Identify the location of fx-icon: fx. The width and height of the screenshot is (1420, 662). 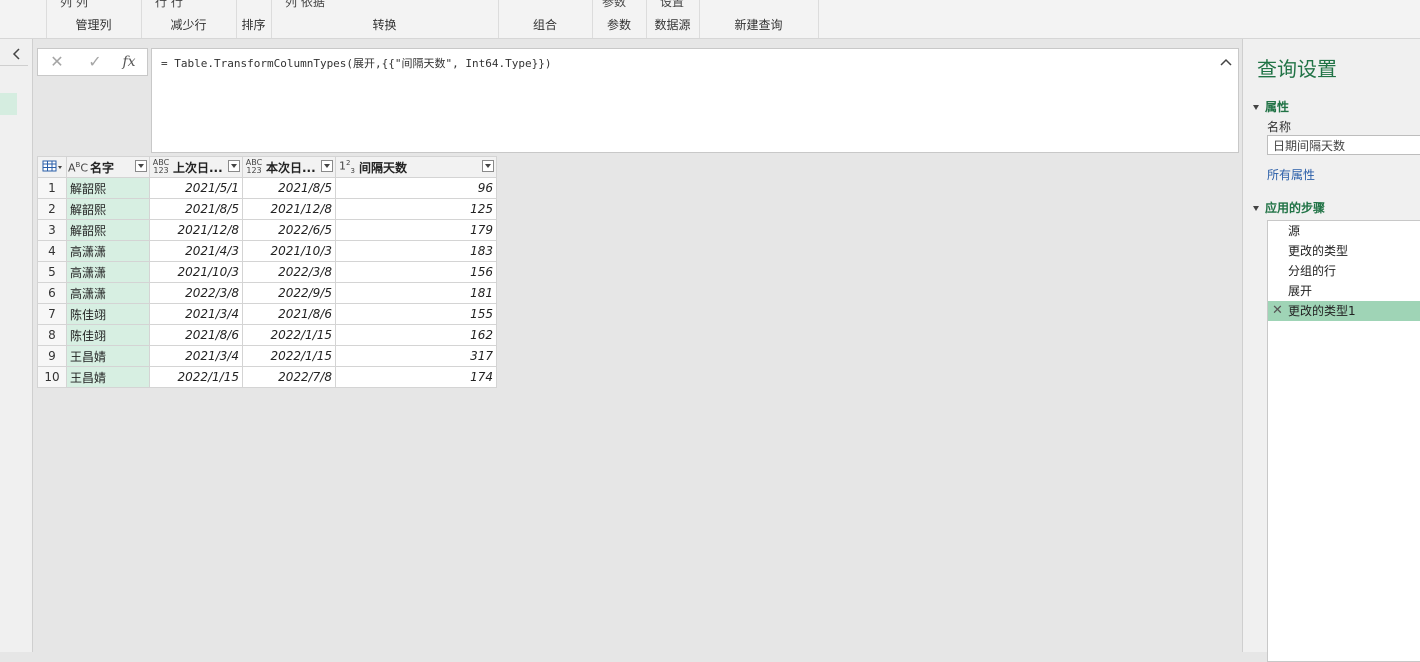
(129, 62).